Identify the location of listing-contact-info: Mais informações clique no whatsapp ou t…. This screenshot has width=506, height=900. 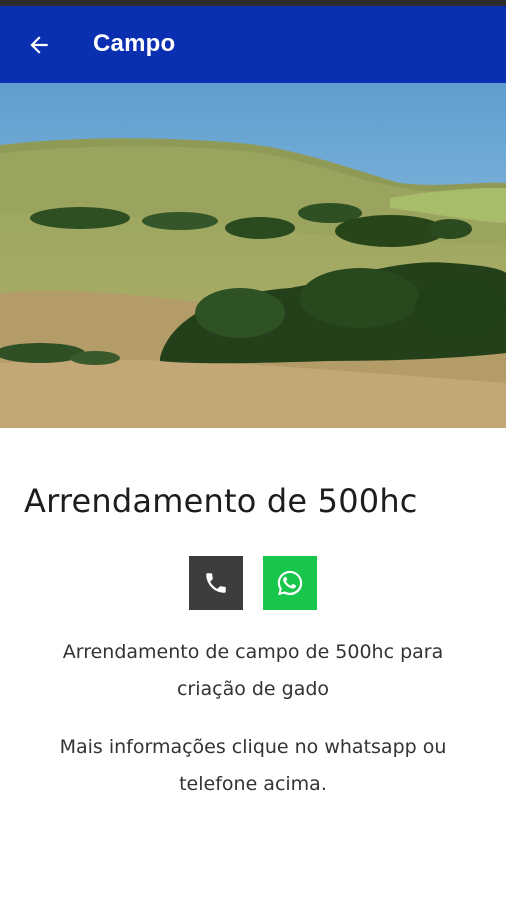
(253, 766).